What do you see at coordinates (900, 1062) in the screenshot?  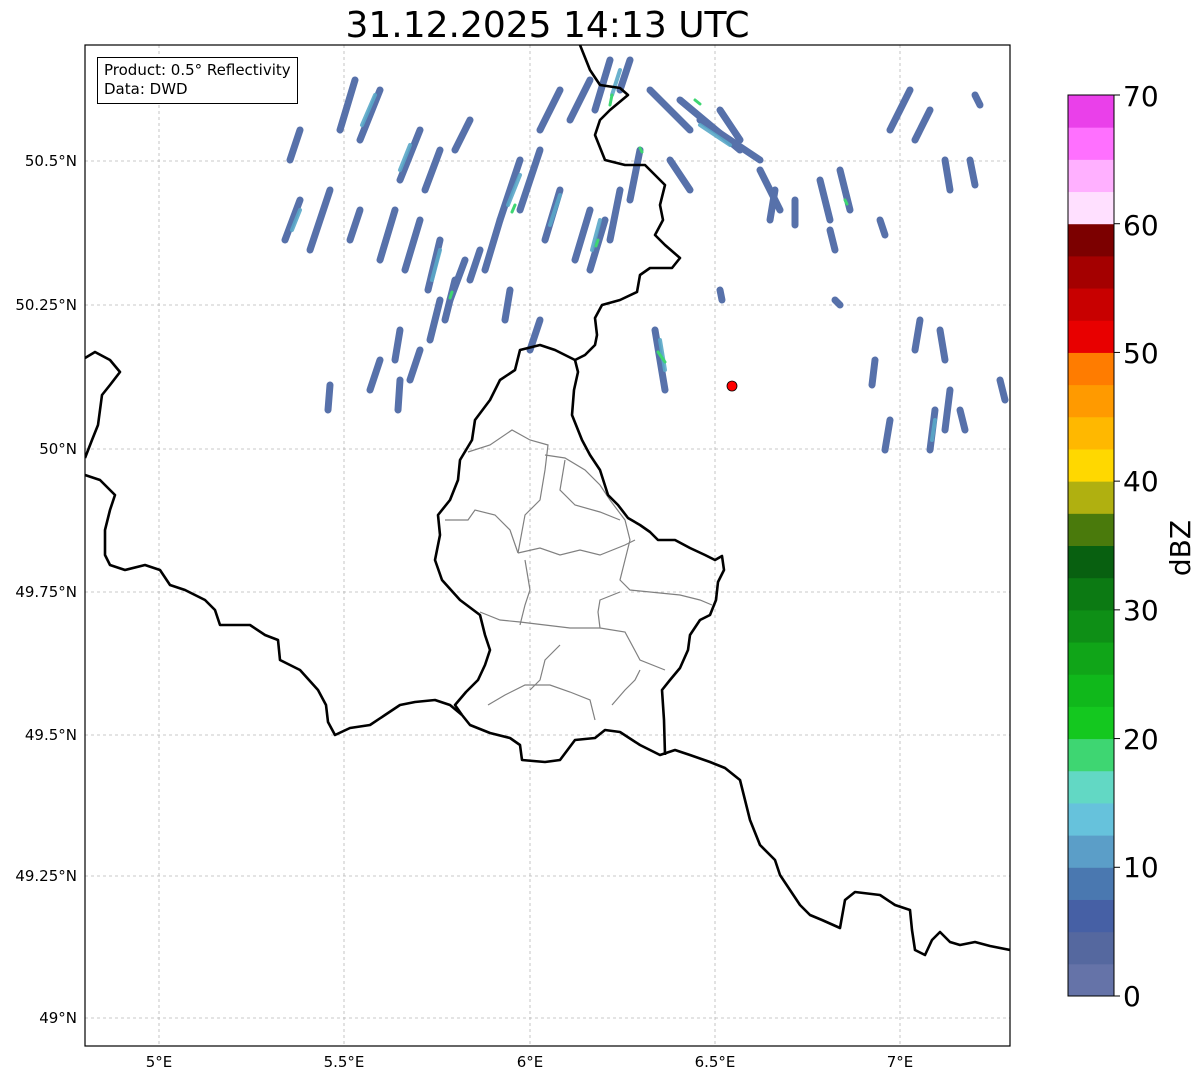 I see `lon-tick: 7°E` at bounding box center [900, 1062].